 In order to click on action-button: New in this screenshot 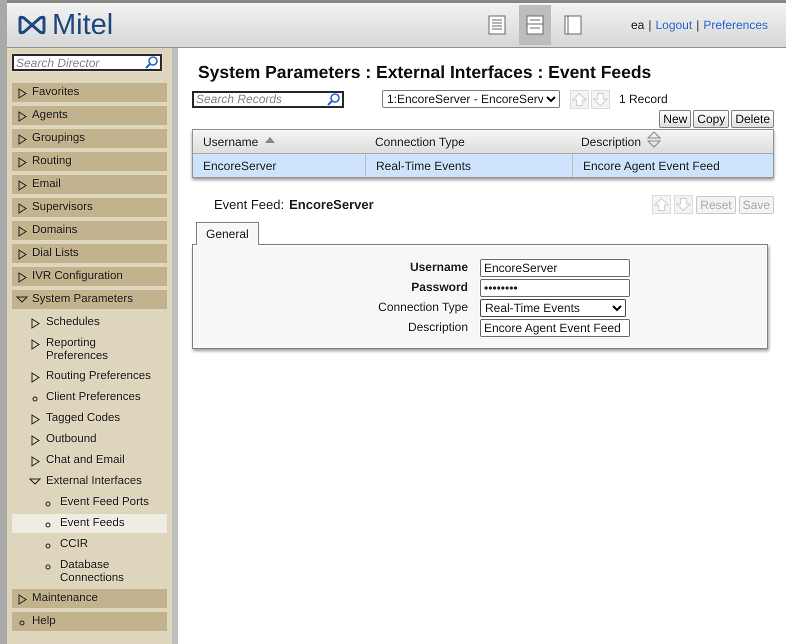, I will do `click(675, 119)`.